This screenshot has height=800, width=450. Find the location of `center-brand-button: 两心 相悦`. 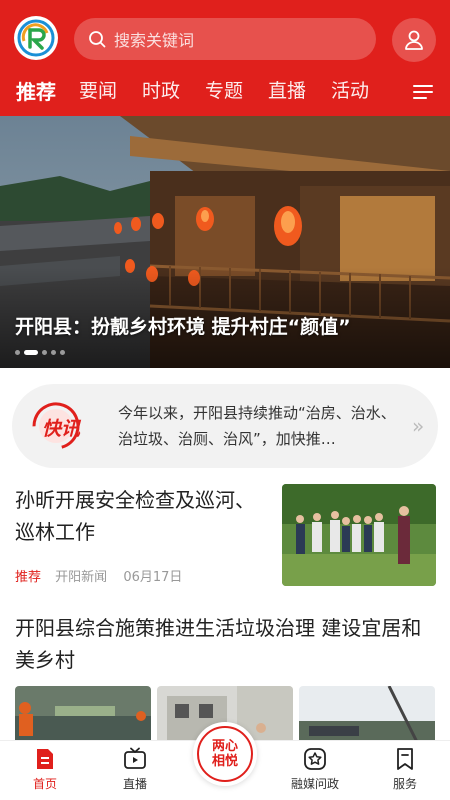

center-brand-button: 两心 相悦 is located at coordinates (225, 754).